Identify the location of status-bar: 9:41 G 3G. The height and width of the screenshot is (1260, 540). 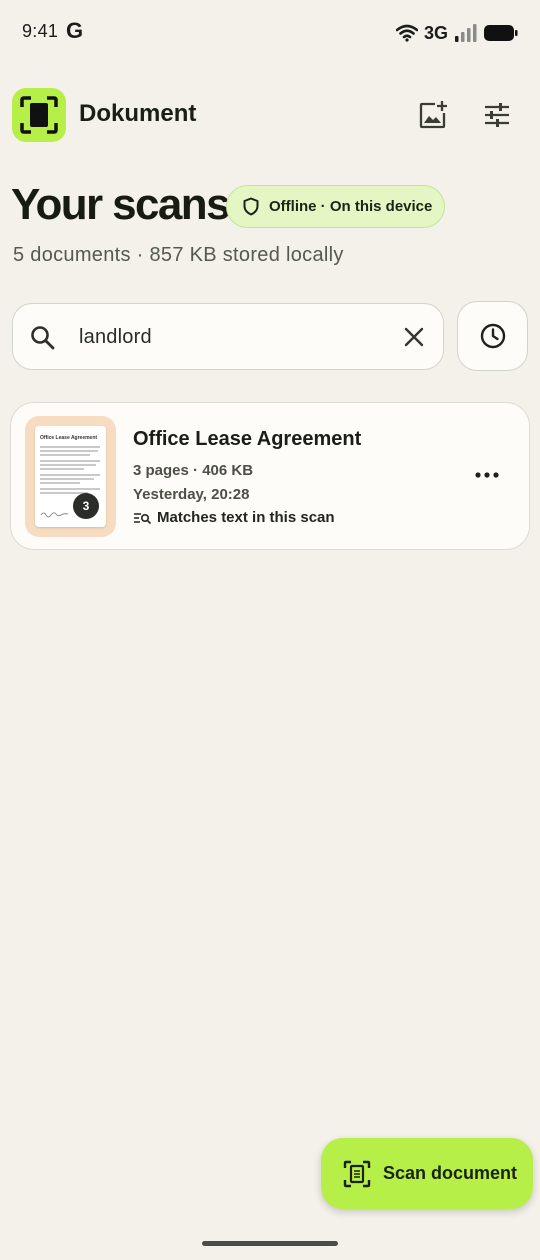
(270, 33).